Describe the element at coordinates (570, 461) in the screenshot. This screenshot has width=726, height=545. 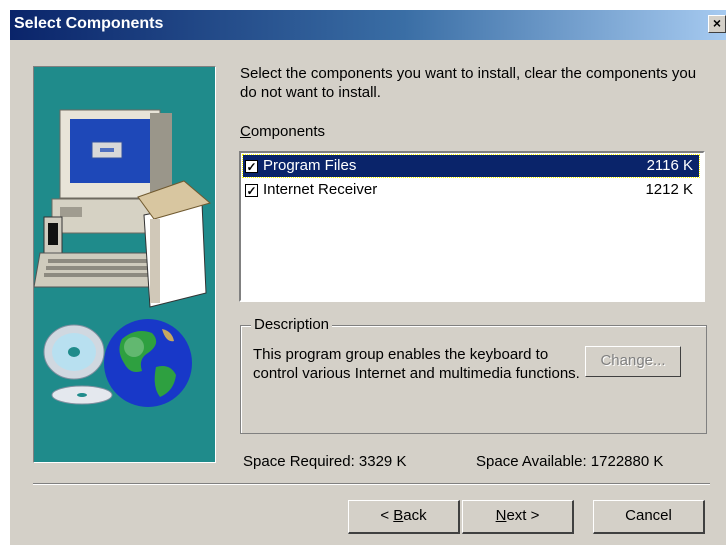
I see `space-available: Space Available: 1722880 K` at that location.